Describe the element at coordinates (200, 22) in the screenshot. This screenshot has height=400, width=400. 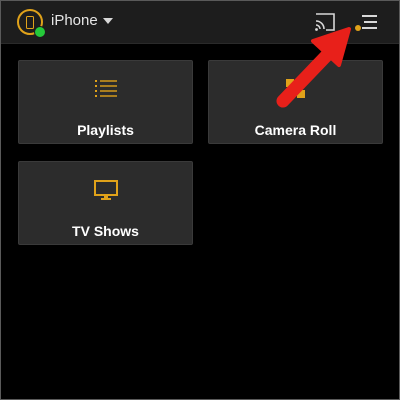
I see `top-bar: iPhone` at that location.